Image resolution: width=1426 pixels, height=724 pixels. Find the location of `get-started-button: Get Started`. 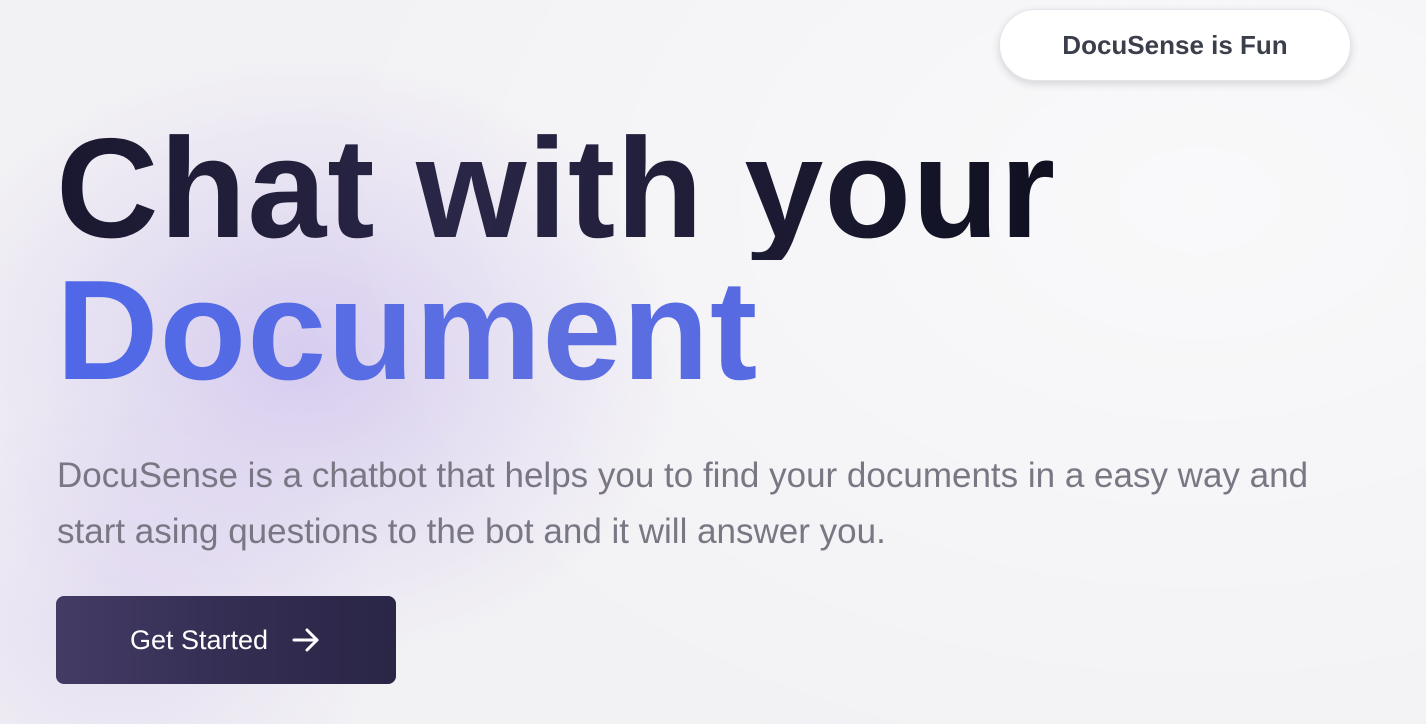

get-started-button: Get Started is located at coordinates (226, 640).